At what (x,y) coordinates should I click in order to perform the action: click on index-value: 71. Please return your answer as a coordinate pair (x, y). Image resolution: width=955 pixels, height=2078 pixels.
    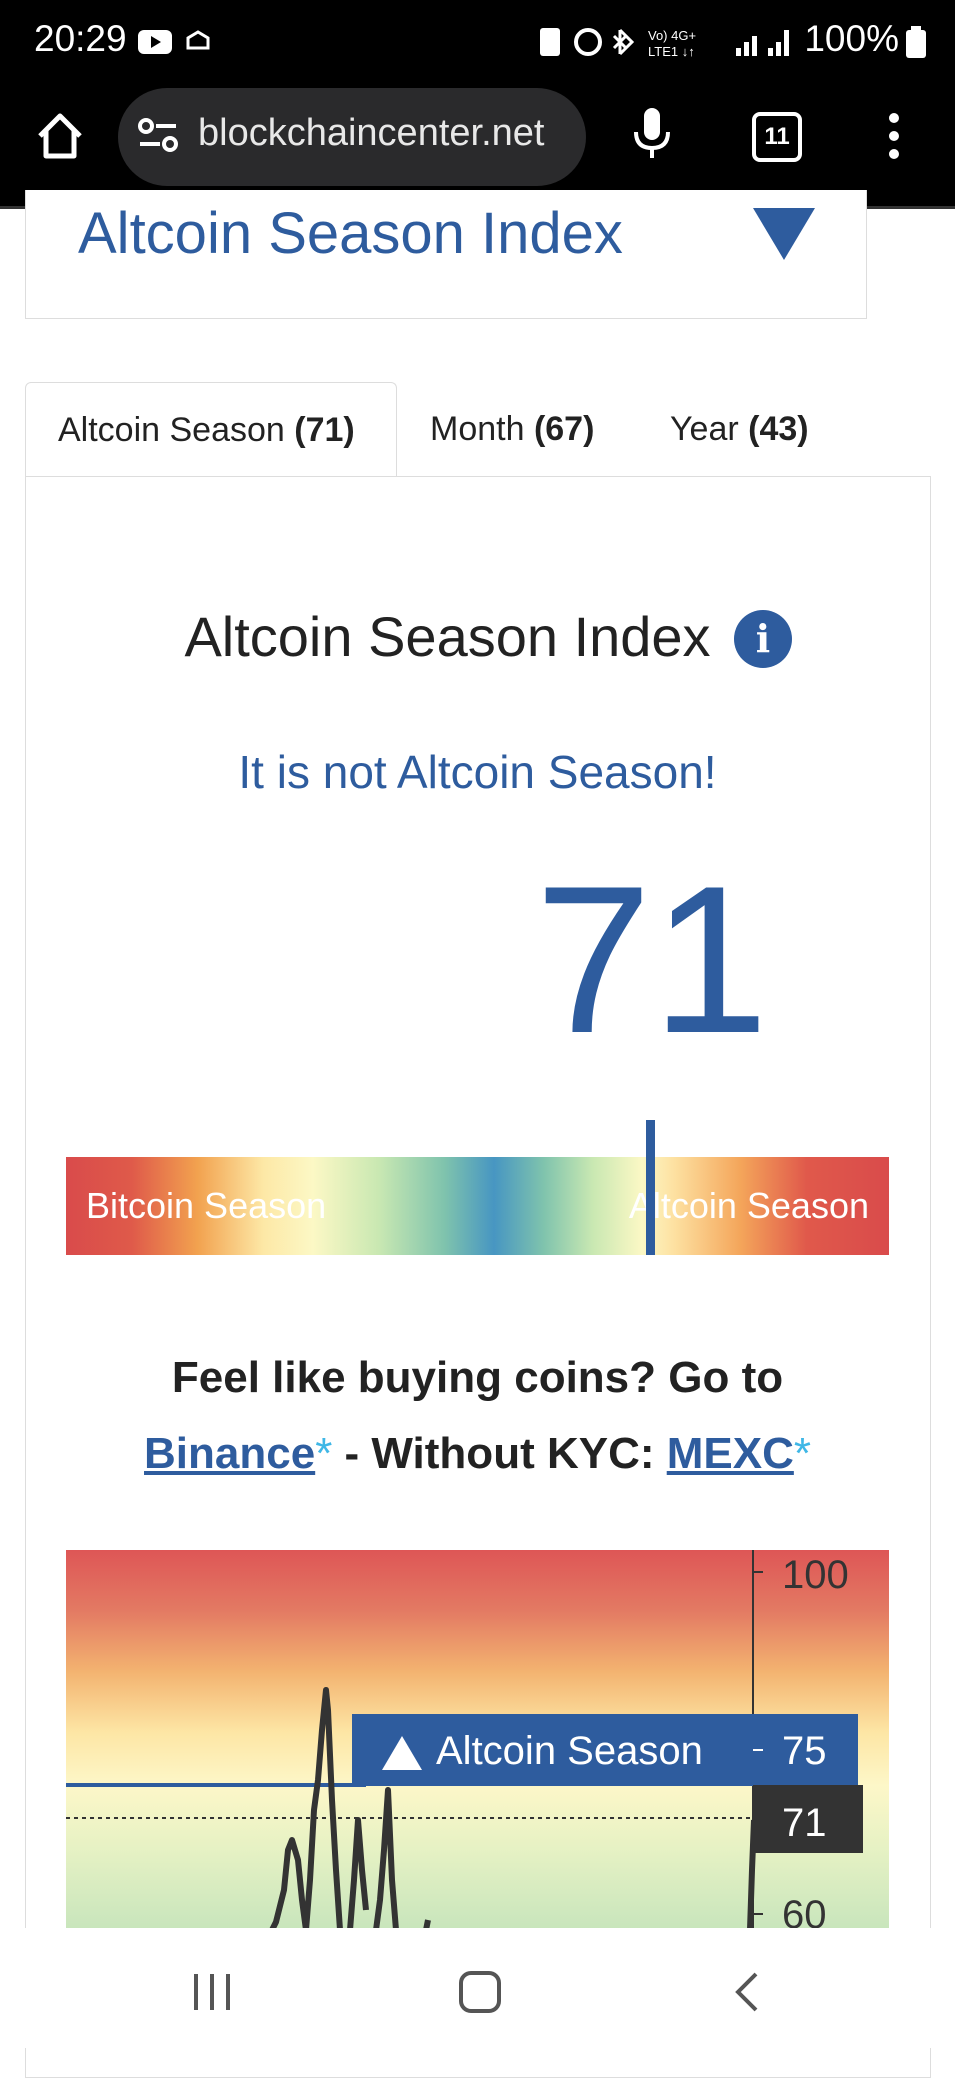
    Looking at the image, I should click on (652, 959).